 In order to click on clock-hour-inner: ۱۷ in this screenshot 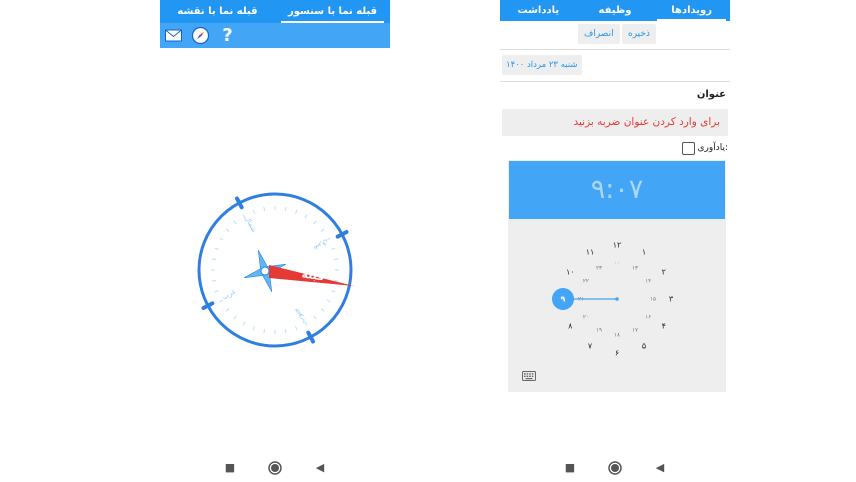, I will do `click(635, 331)`.